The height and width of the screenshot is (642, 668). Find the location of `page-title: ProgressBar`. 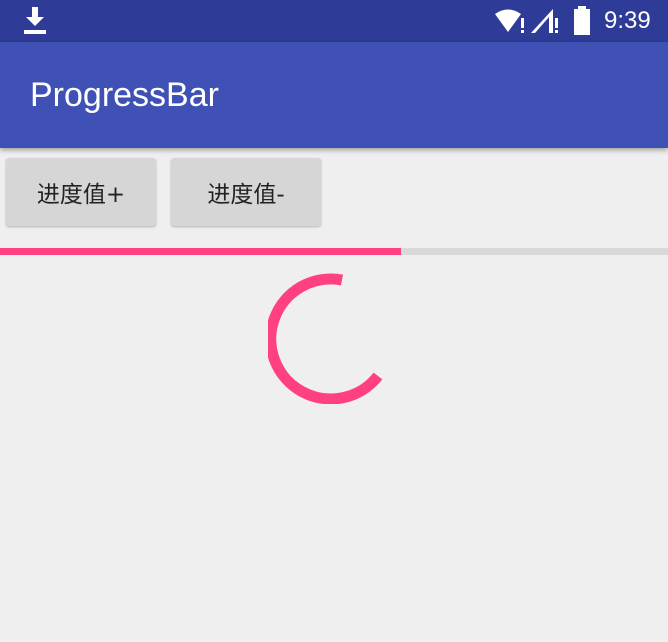

page-title: ProgressBar is located at coordinates (124, 95).